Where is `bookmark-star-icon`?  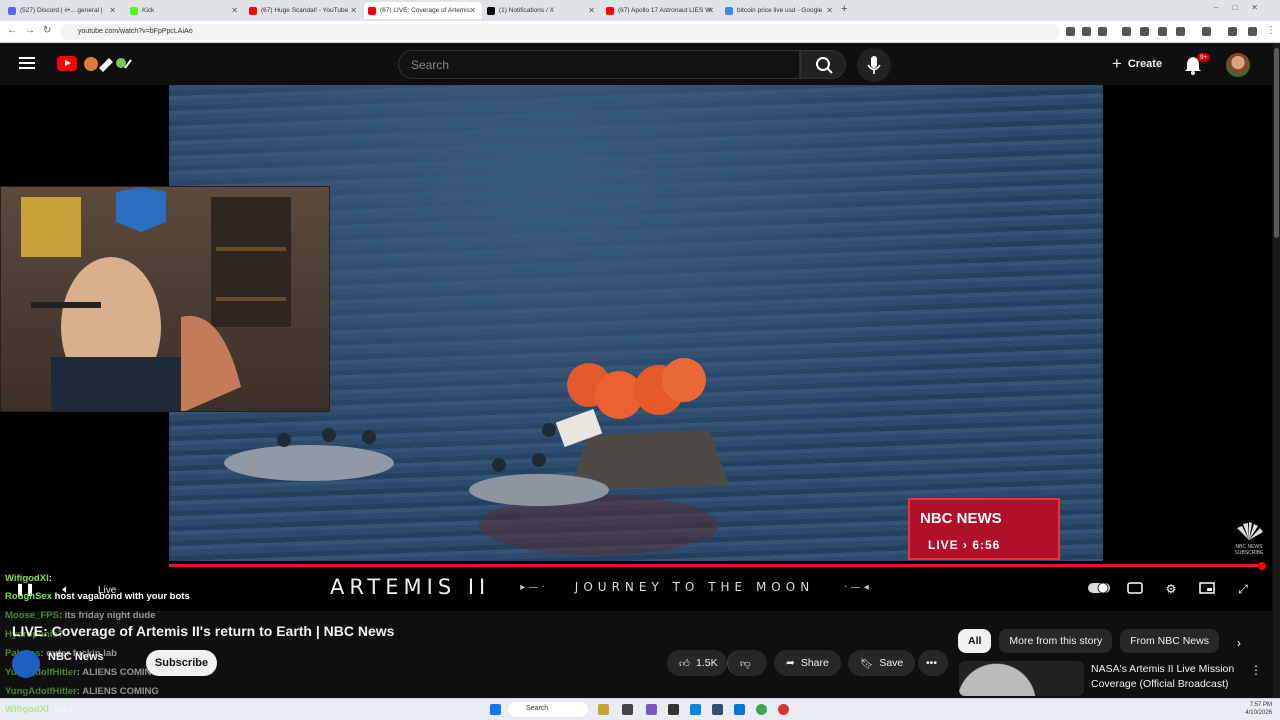 bookmark-star-icon is located at coordinates (1102, 31).